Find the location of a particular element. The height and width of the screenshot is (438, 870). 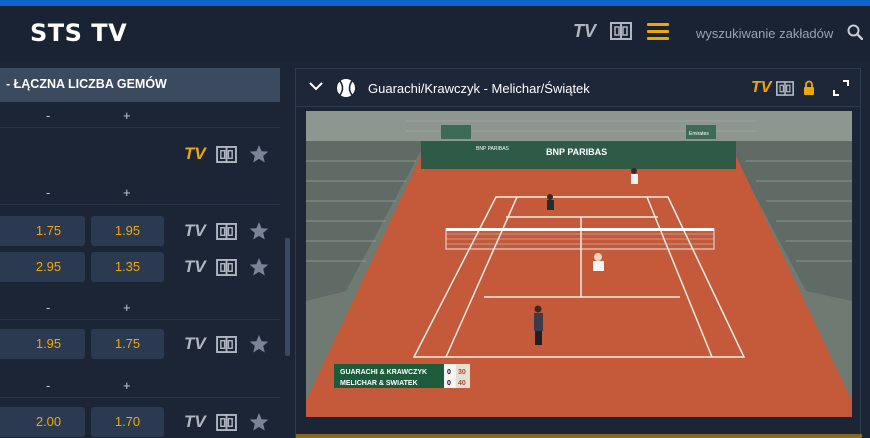

clock-brand: Emirates is located at coordinates (699, 134).